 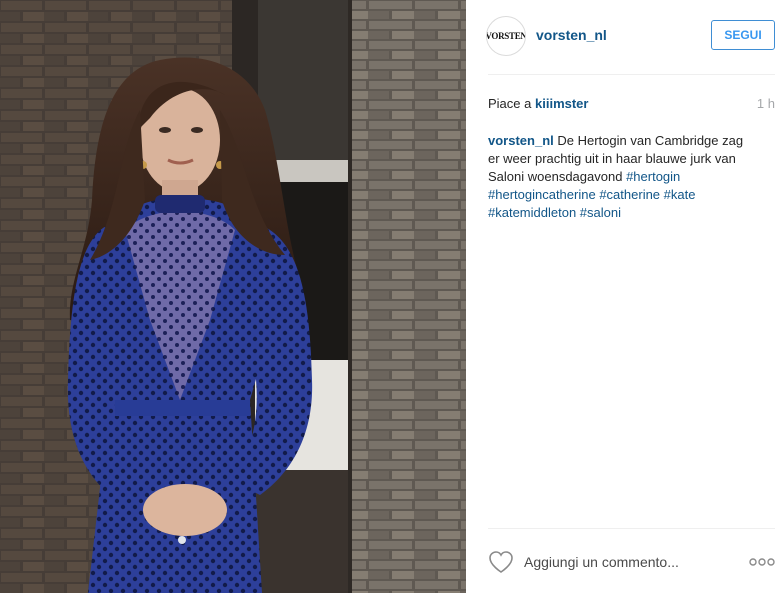 What do you see at coordinates (633, 213) in the screenshot?
I see `caption-line-5: #katemiddleton #saloni` at bounding box center [633, 213].